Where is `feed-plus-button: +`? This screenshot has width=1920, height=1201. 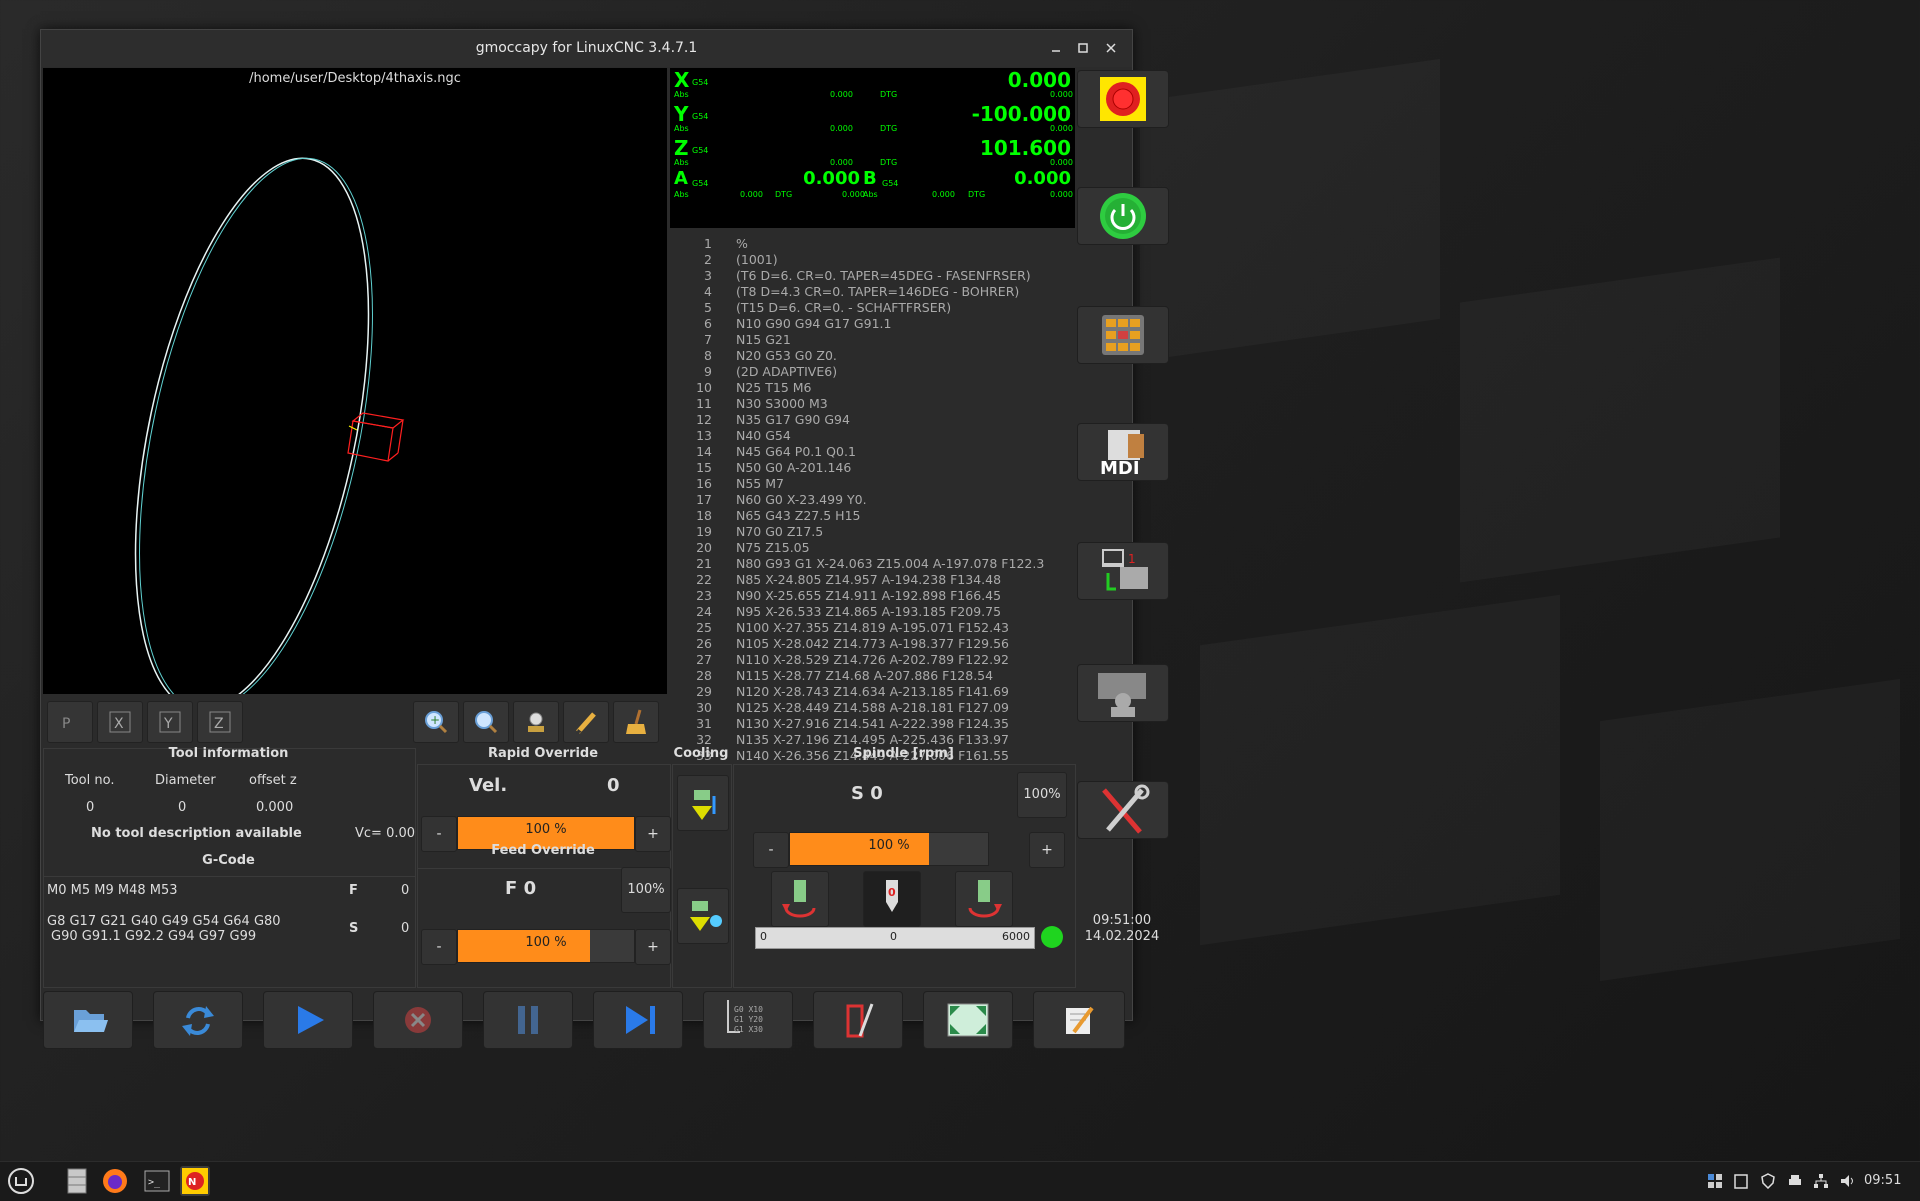 feed-plus-button: + is located at coordinates (653, 947).